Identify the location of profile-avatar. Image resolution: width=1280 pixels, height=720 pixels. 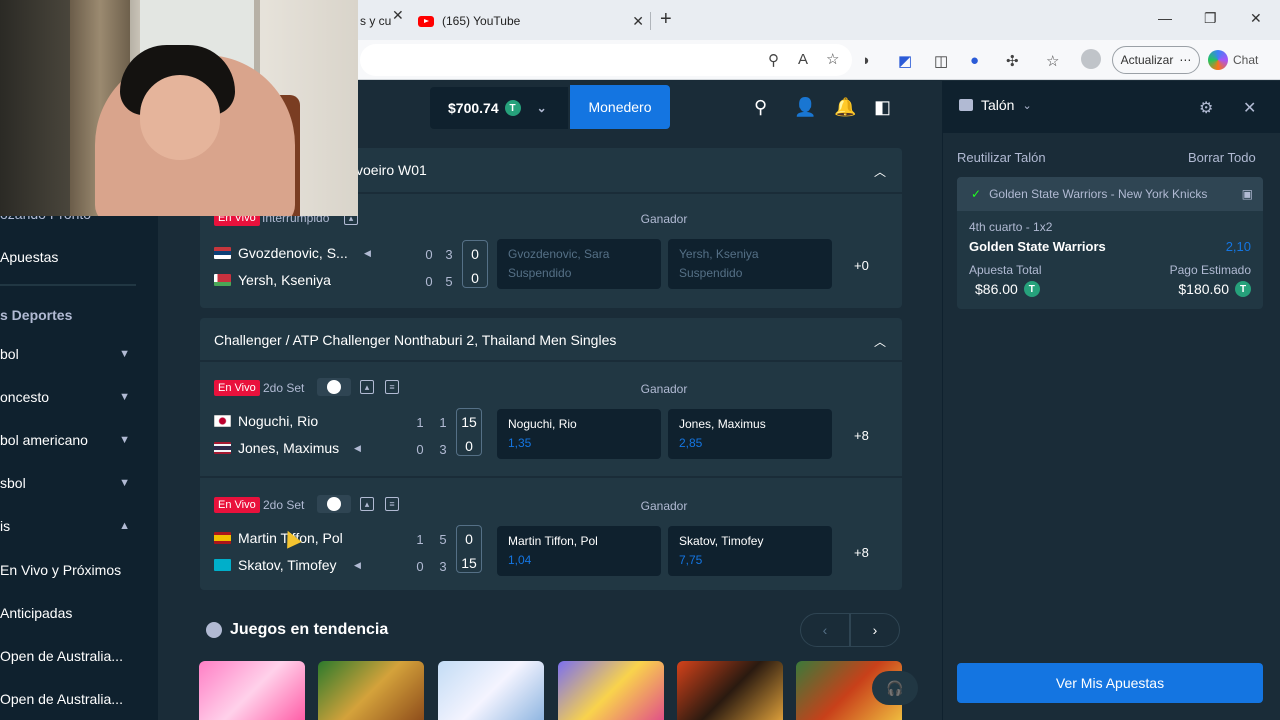
(1091, 59).